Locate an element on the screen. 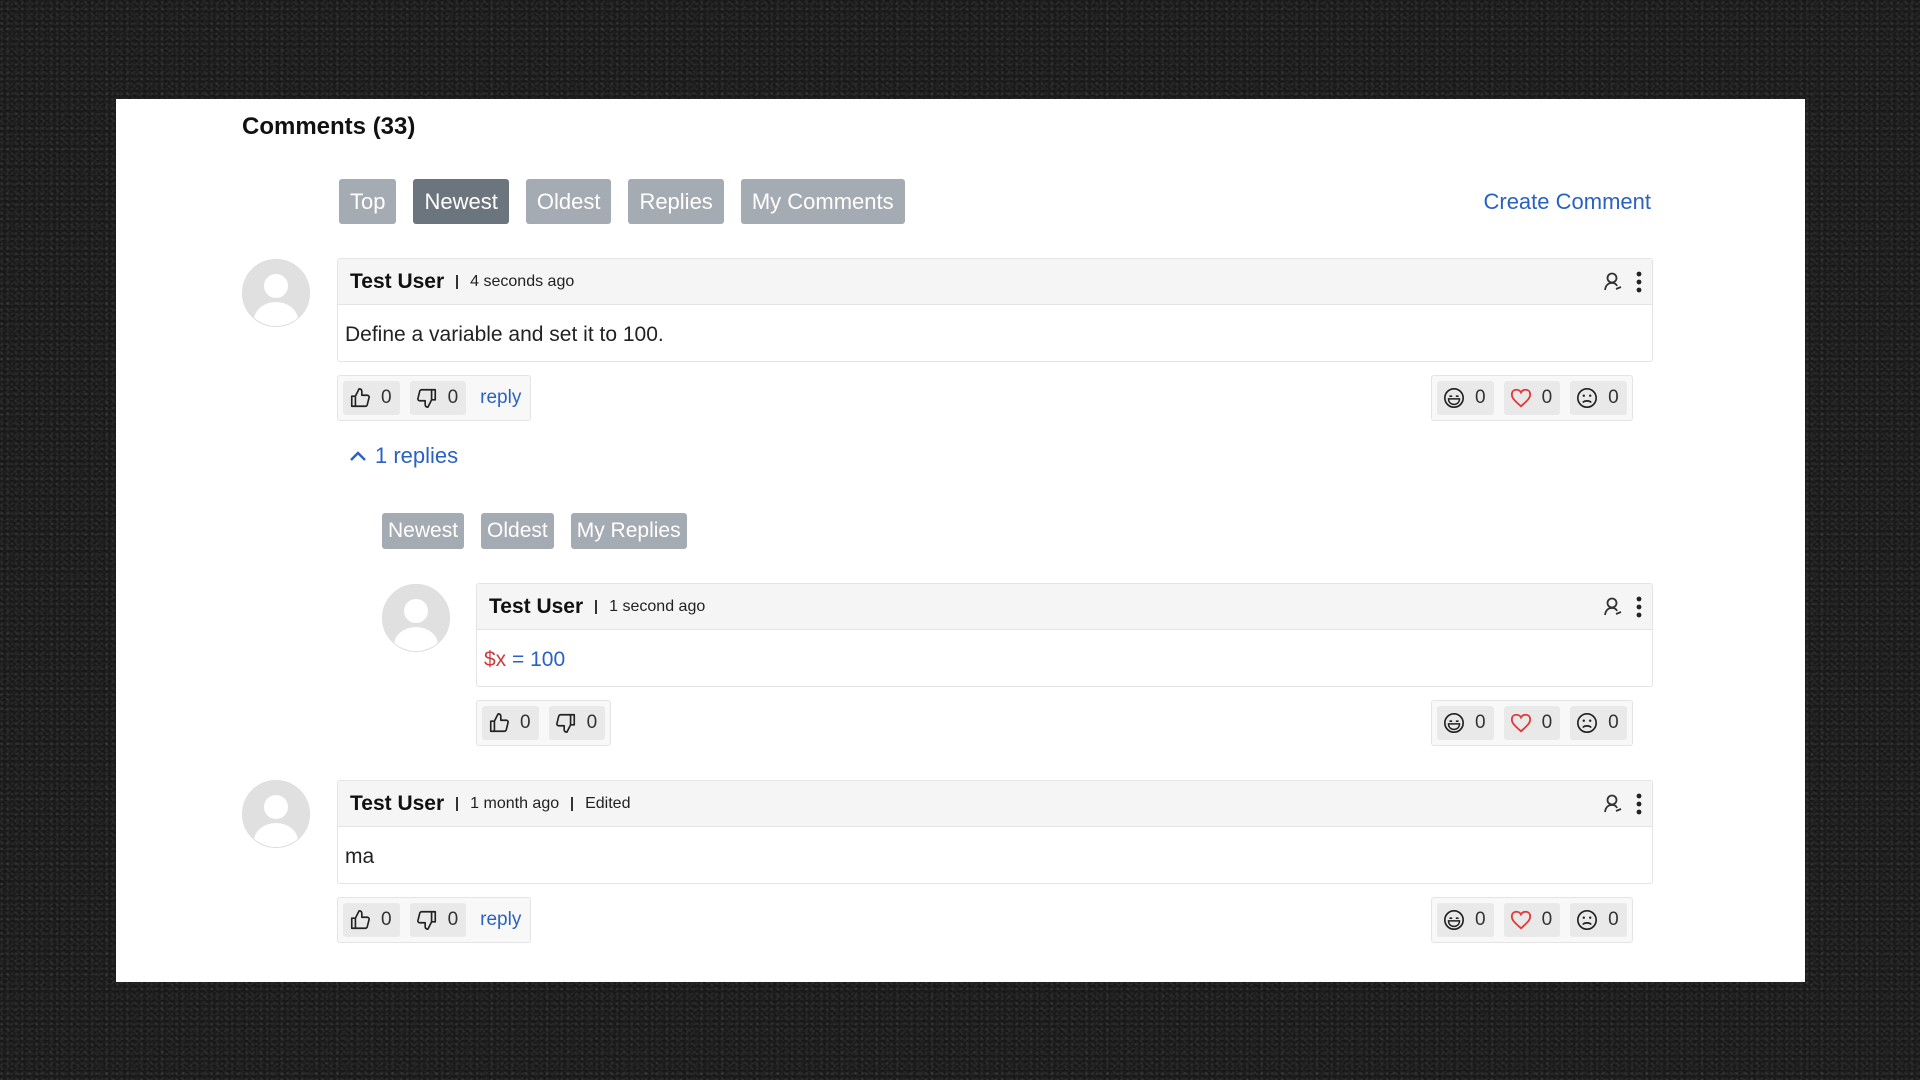 This screenshot has width=1920, height=1080. reply-sort-tabs: Newest Oldest My Replies is located at coordinates (534, 531).